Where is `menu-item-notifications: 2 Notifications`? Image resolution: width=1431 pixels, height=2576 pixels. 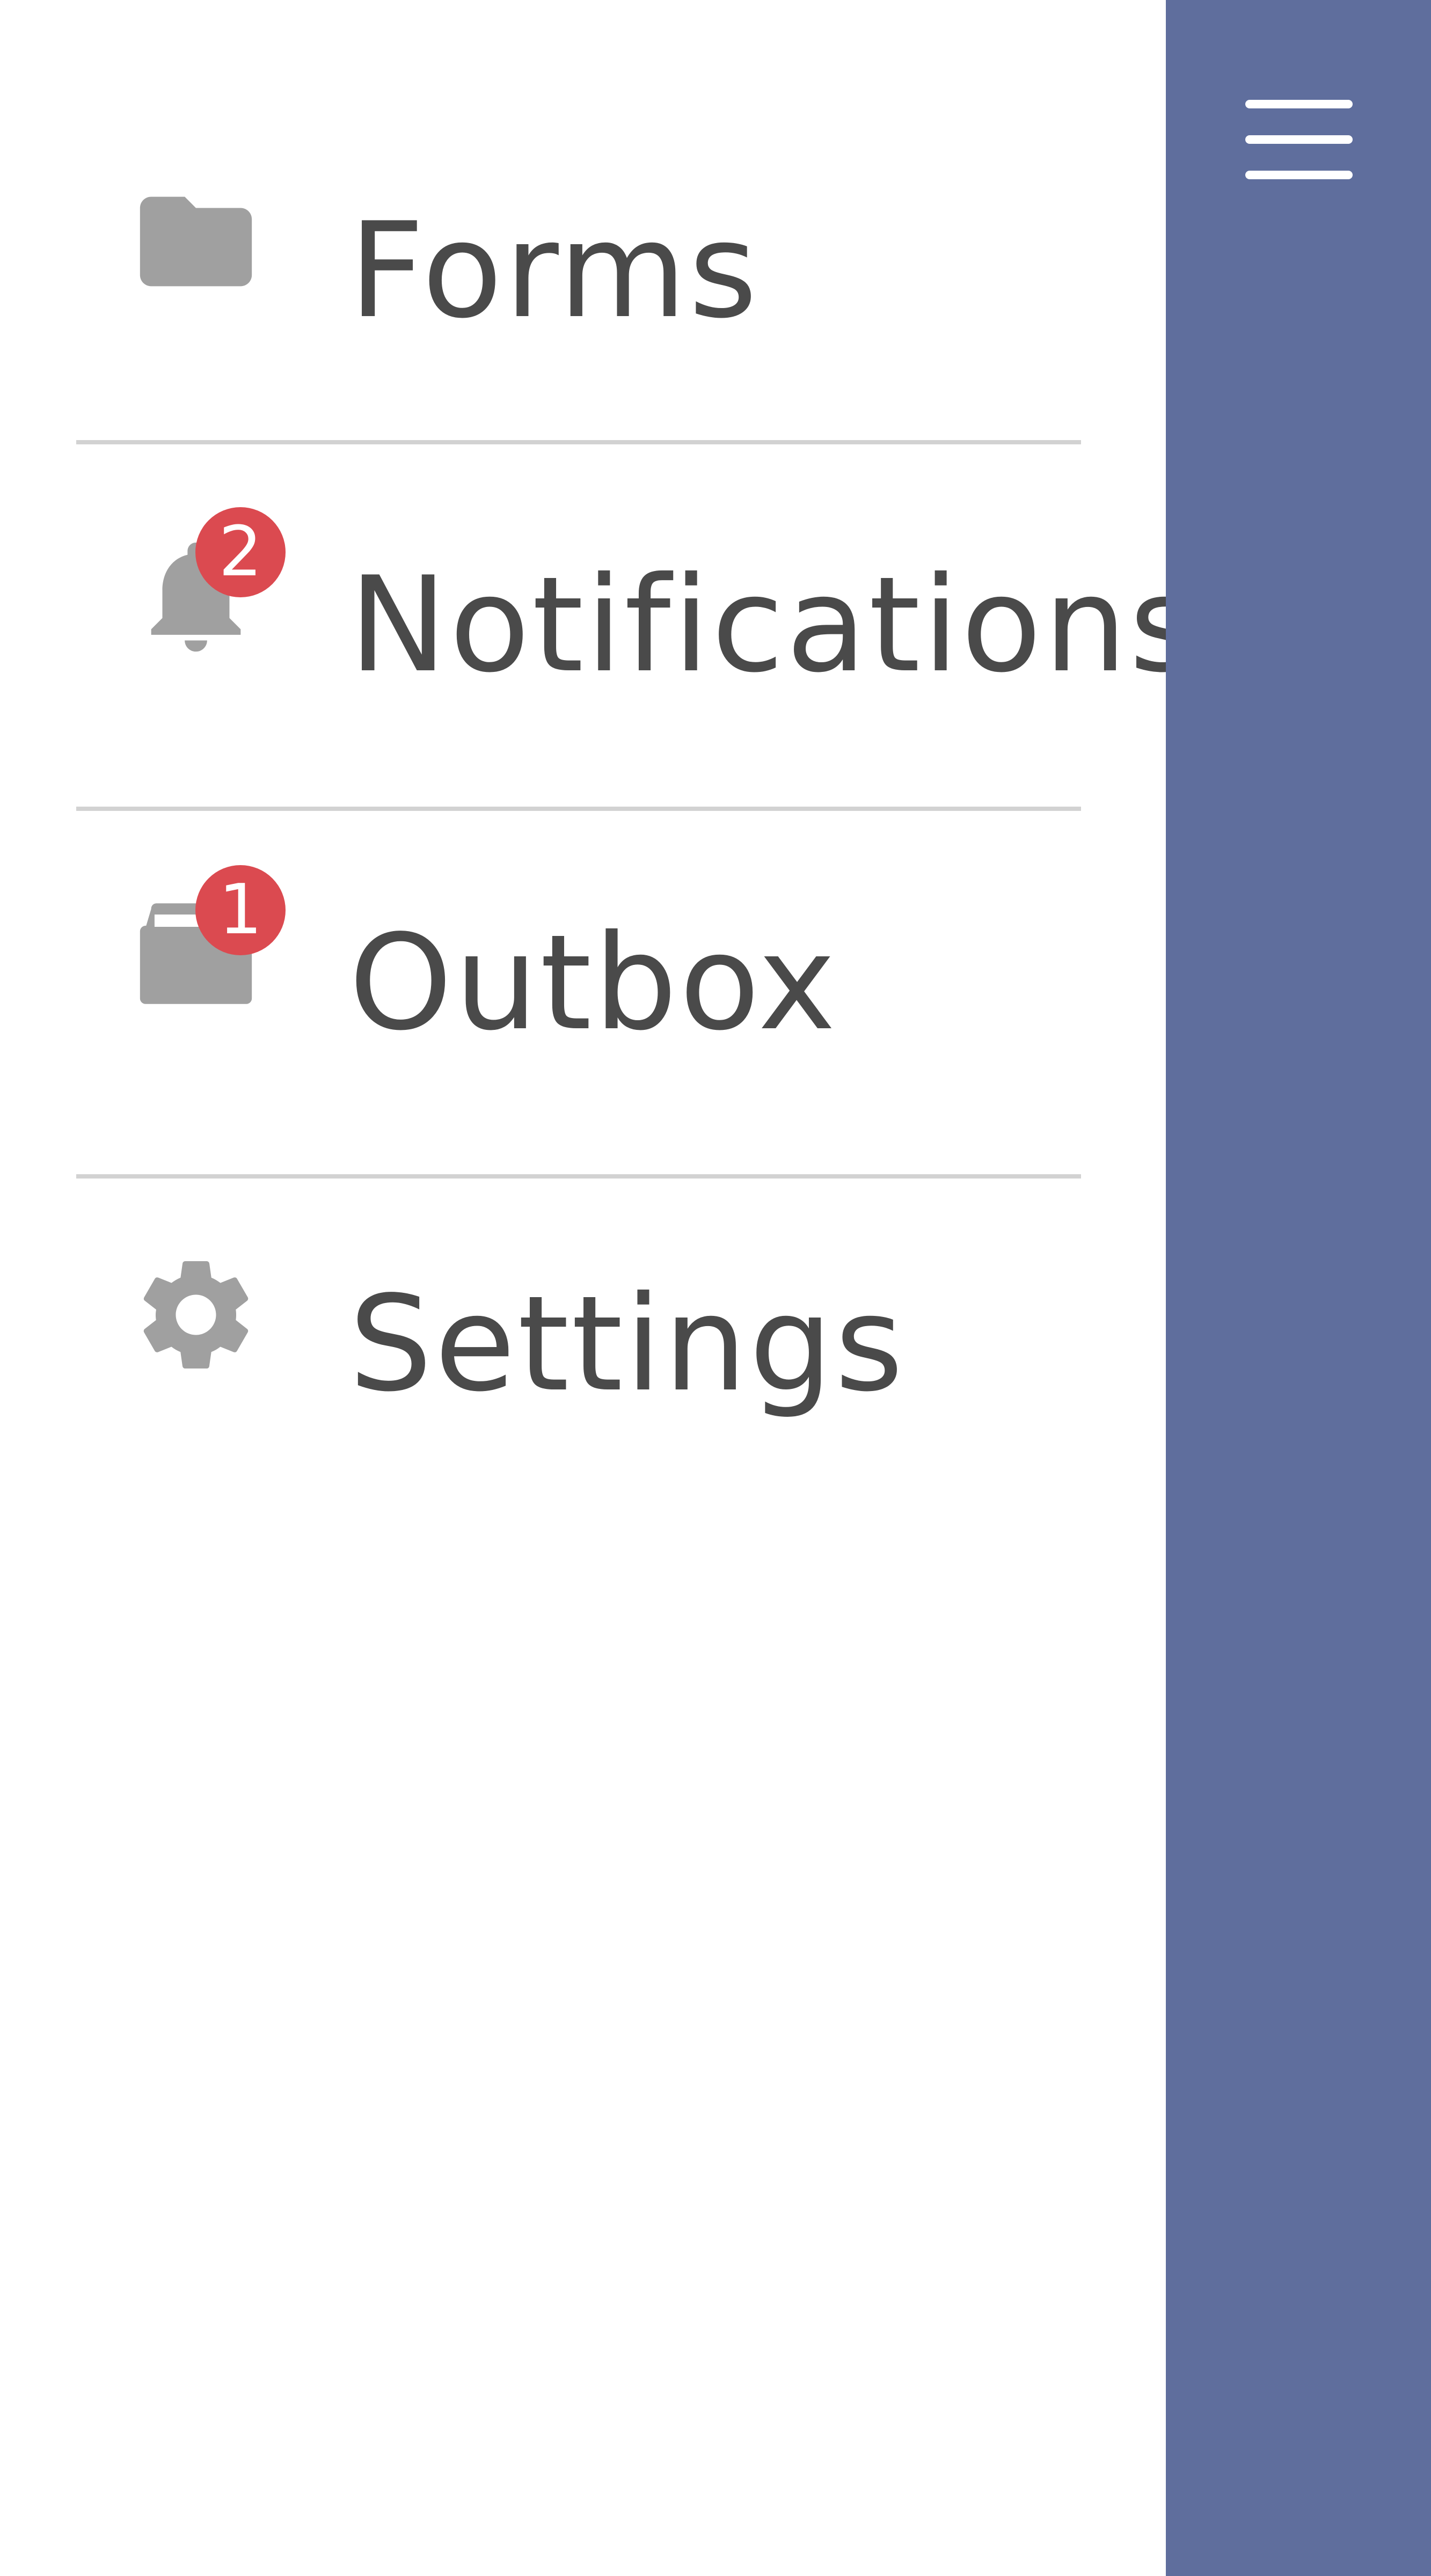 menu-item-notifications: 2 Notifications is located at coordinates (599, 625).